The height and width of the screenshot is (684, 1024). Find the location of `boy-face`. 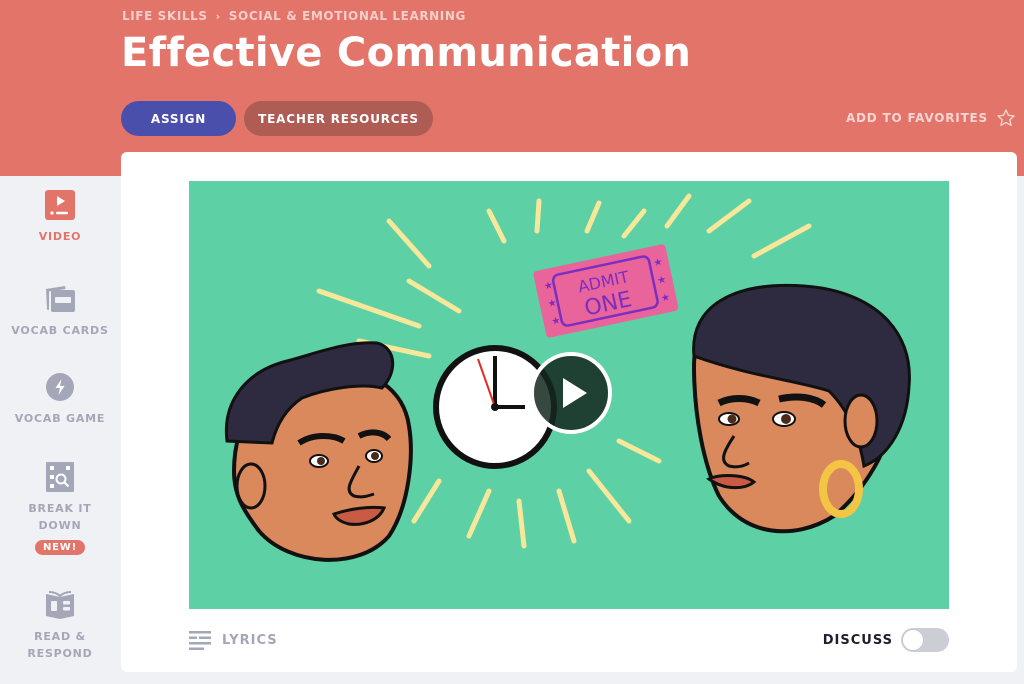

boy-face is located at coordinates (318, 451).